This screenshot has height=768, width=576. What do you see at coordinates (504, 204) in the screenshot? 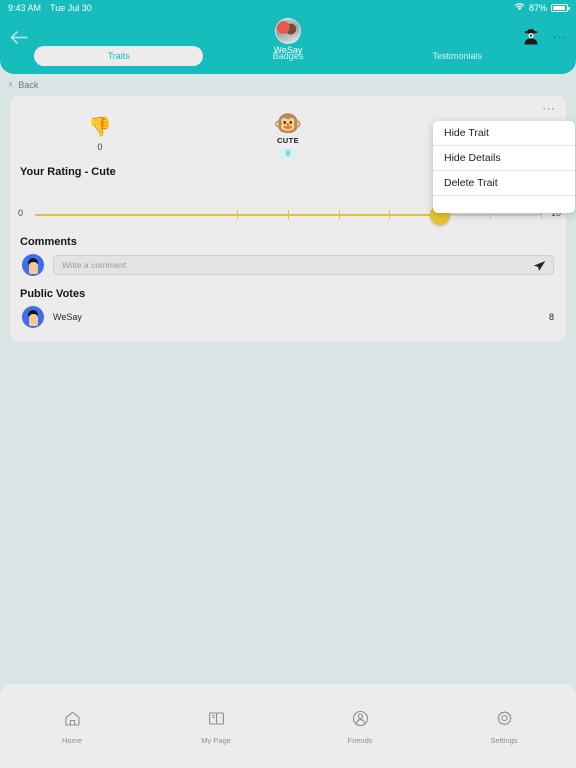
I see `menu-footer-spacer` at bounding box center [504, 204].